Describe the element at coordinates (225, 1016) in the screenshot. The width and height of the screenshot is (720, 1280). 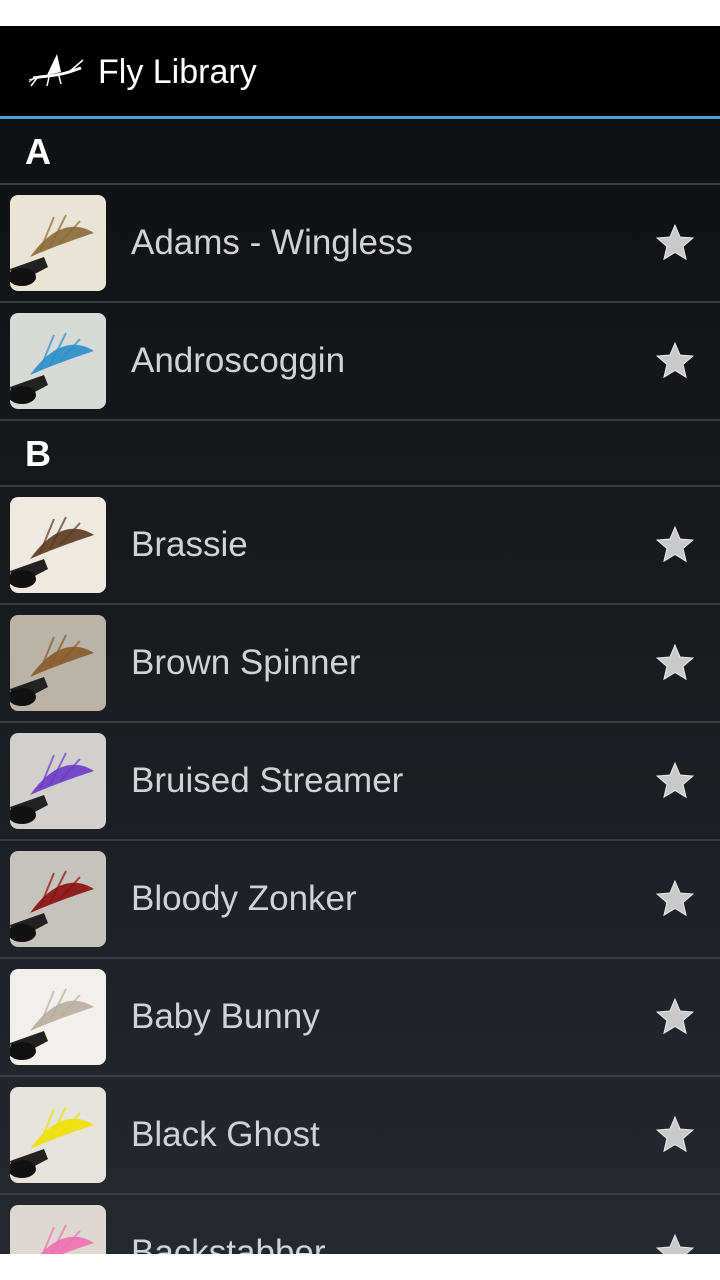
I see `fly-name: Baby Bunny` at that location.